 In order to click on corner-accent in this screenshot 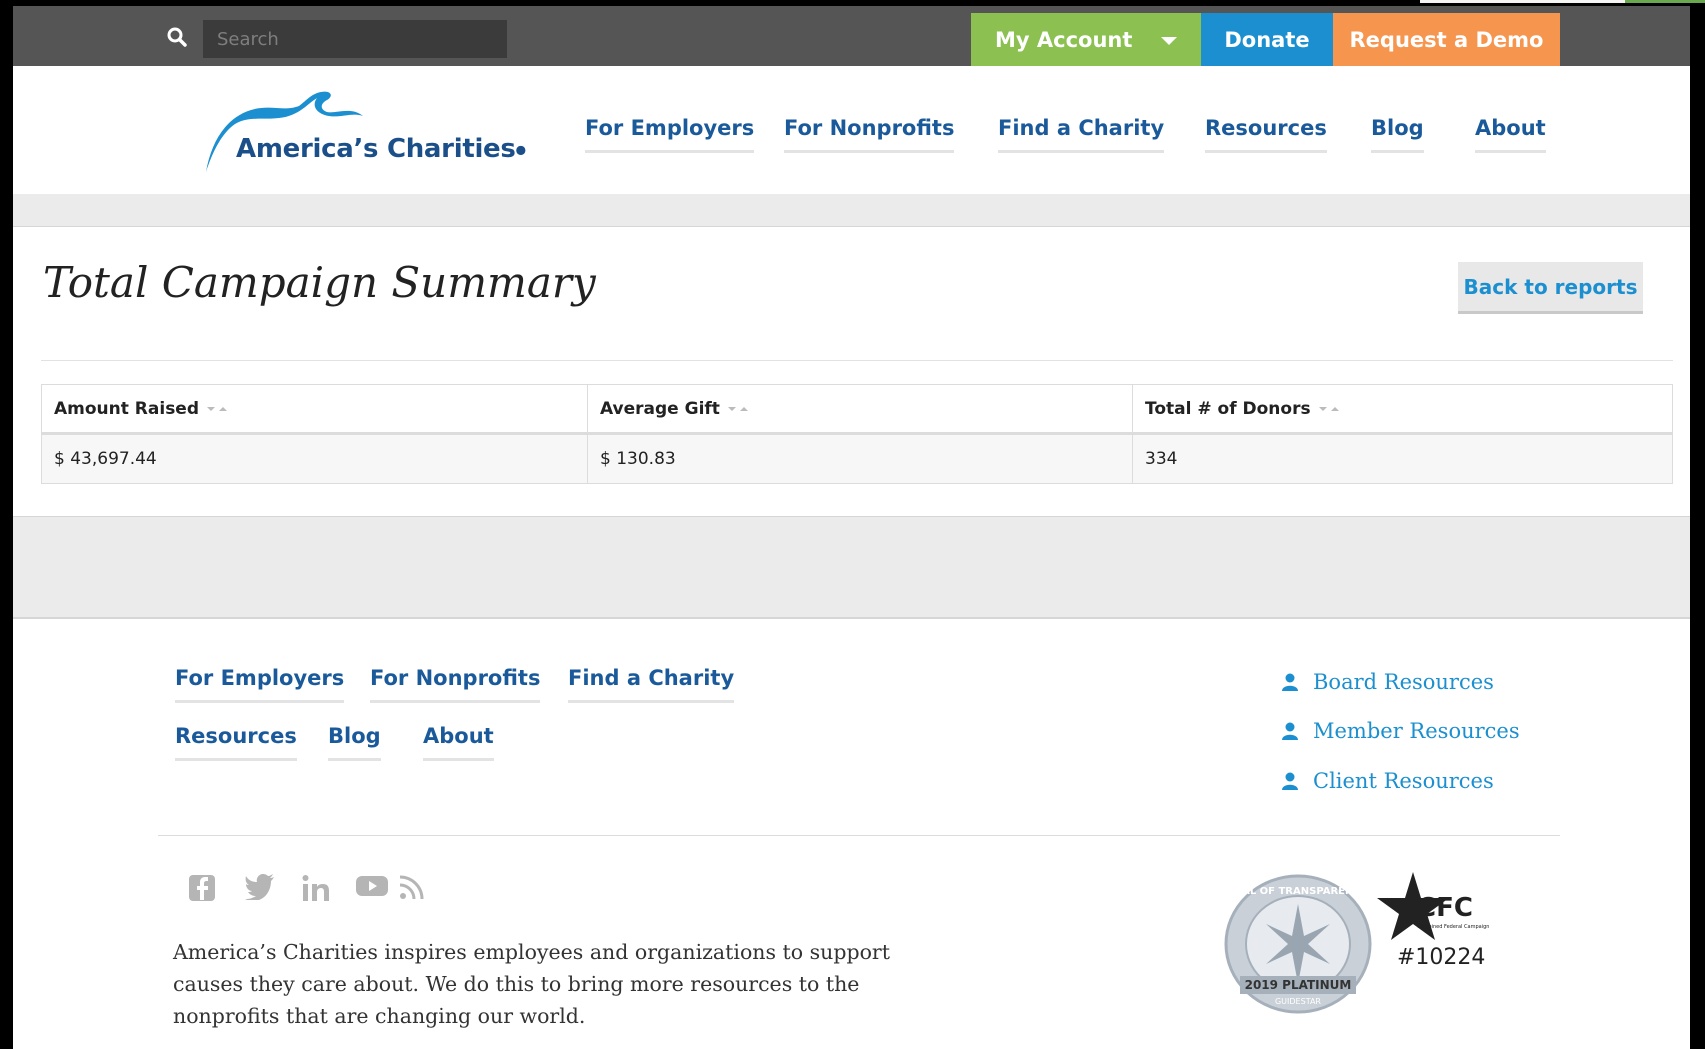, I will do `click(1665, 1)`.